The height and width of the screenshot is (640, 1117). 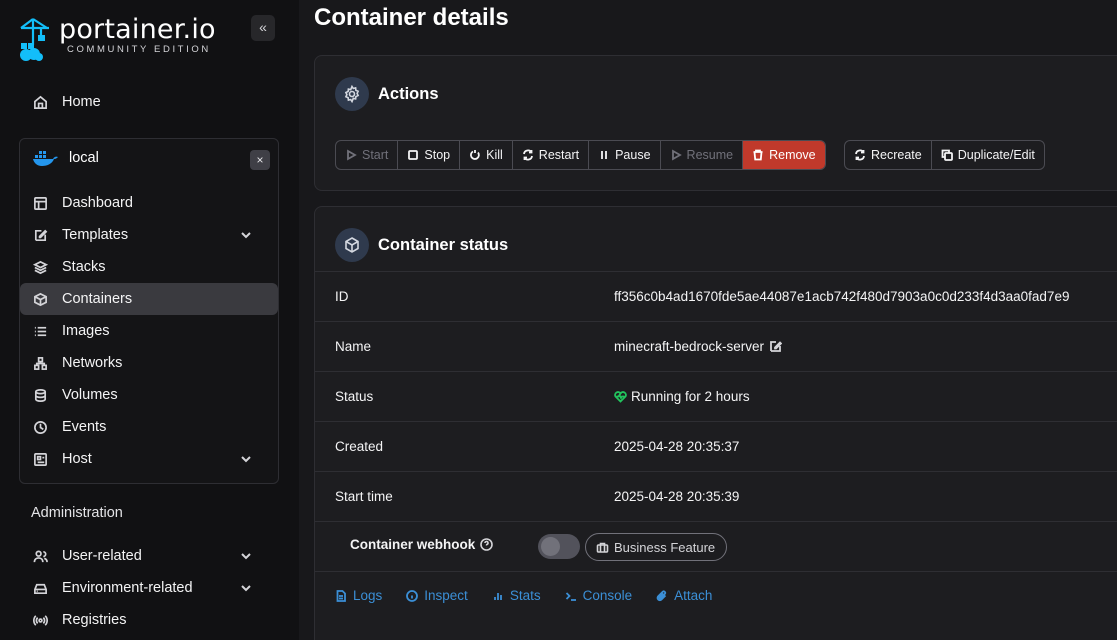 What do you see at coordinates (413, 544) in the screenshot?
I see `webhook-label-text: Container webhook` at bounding box center [413, 544].